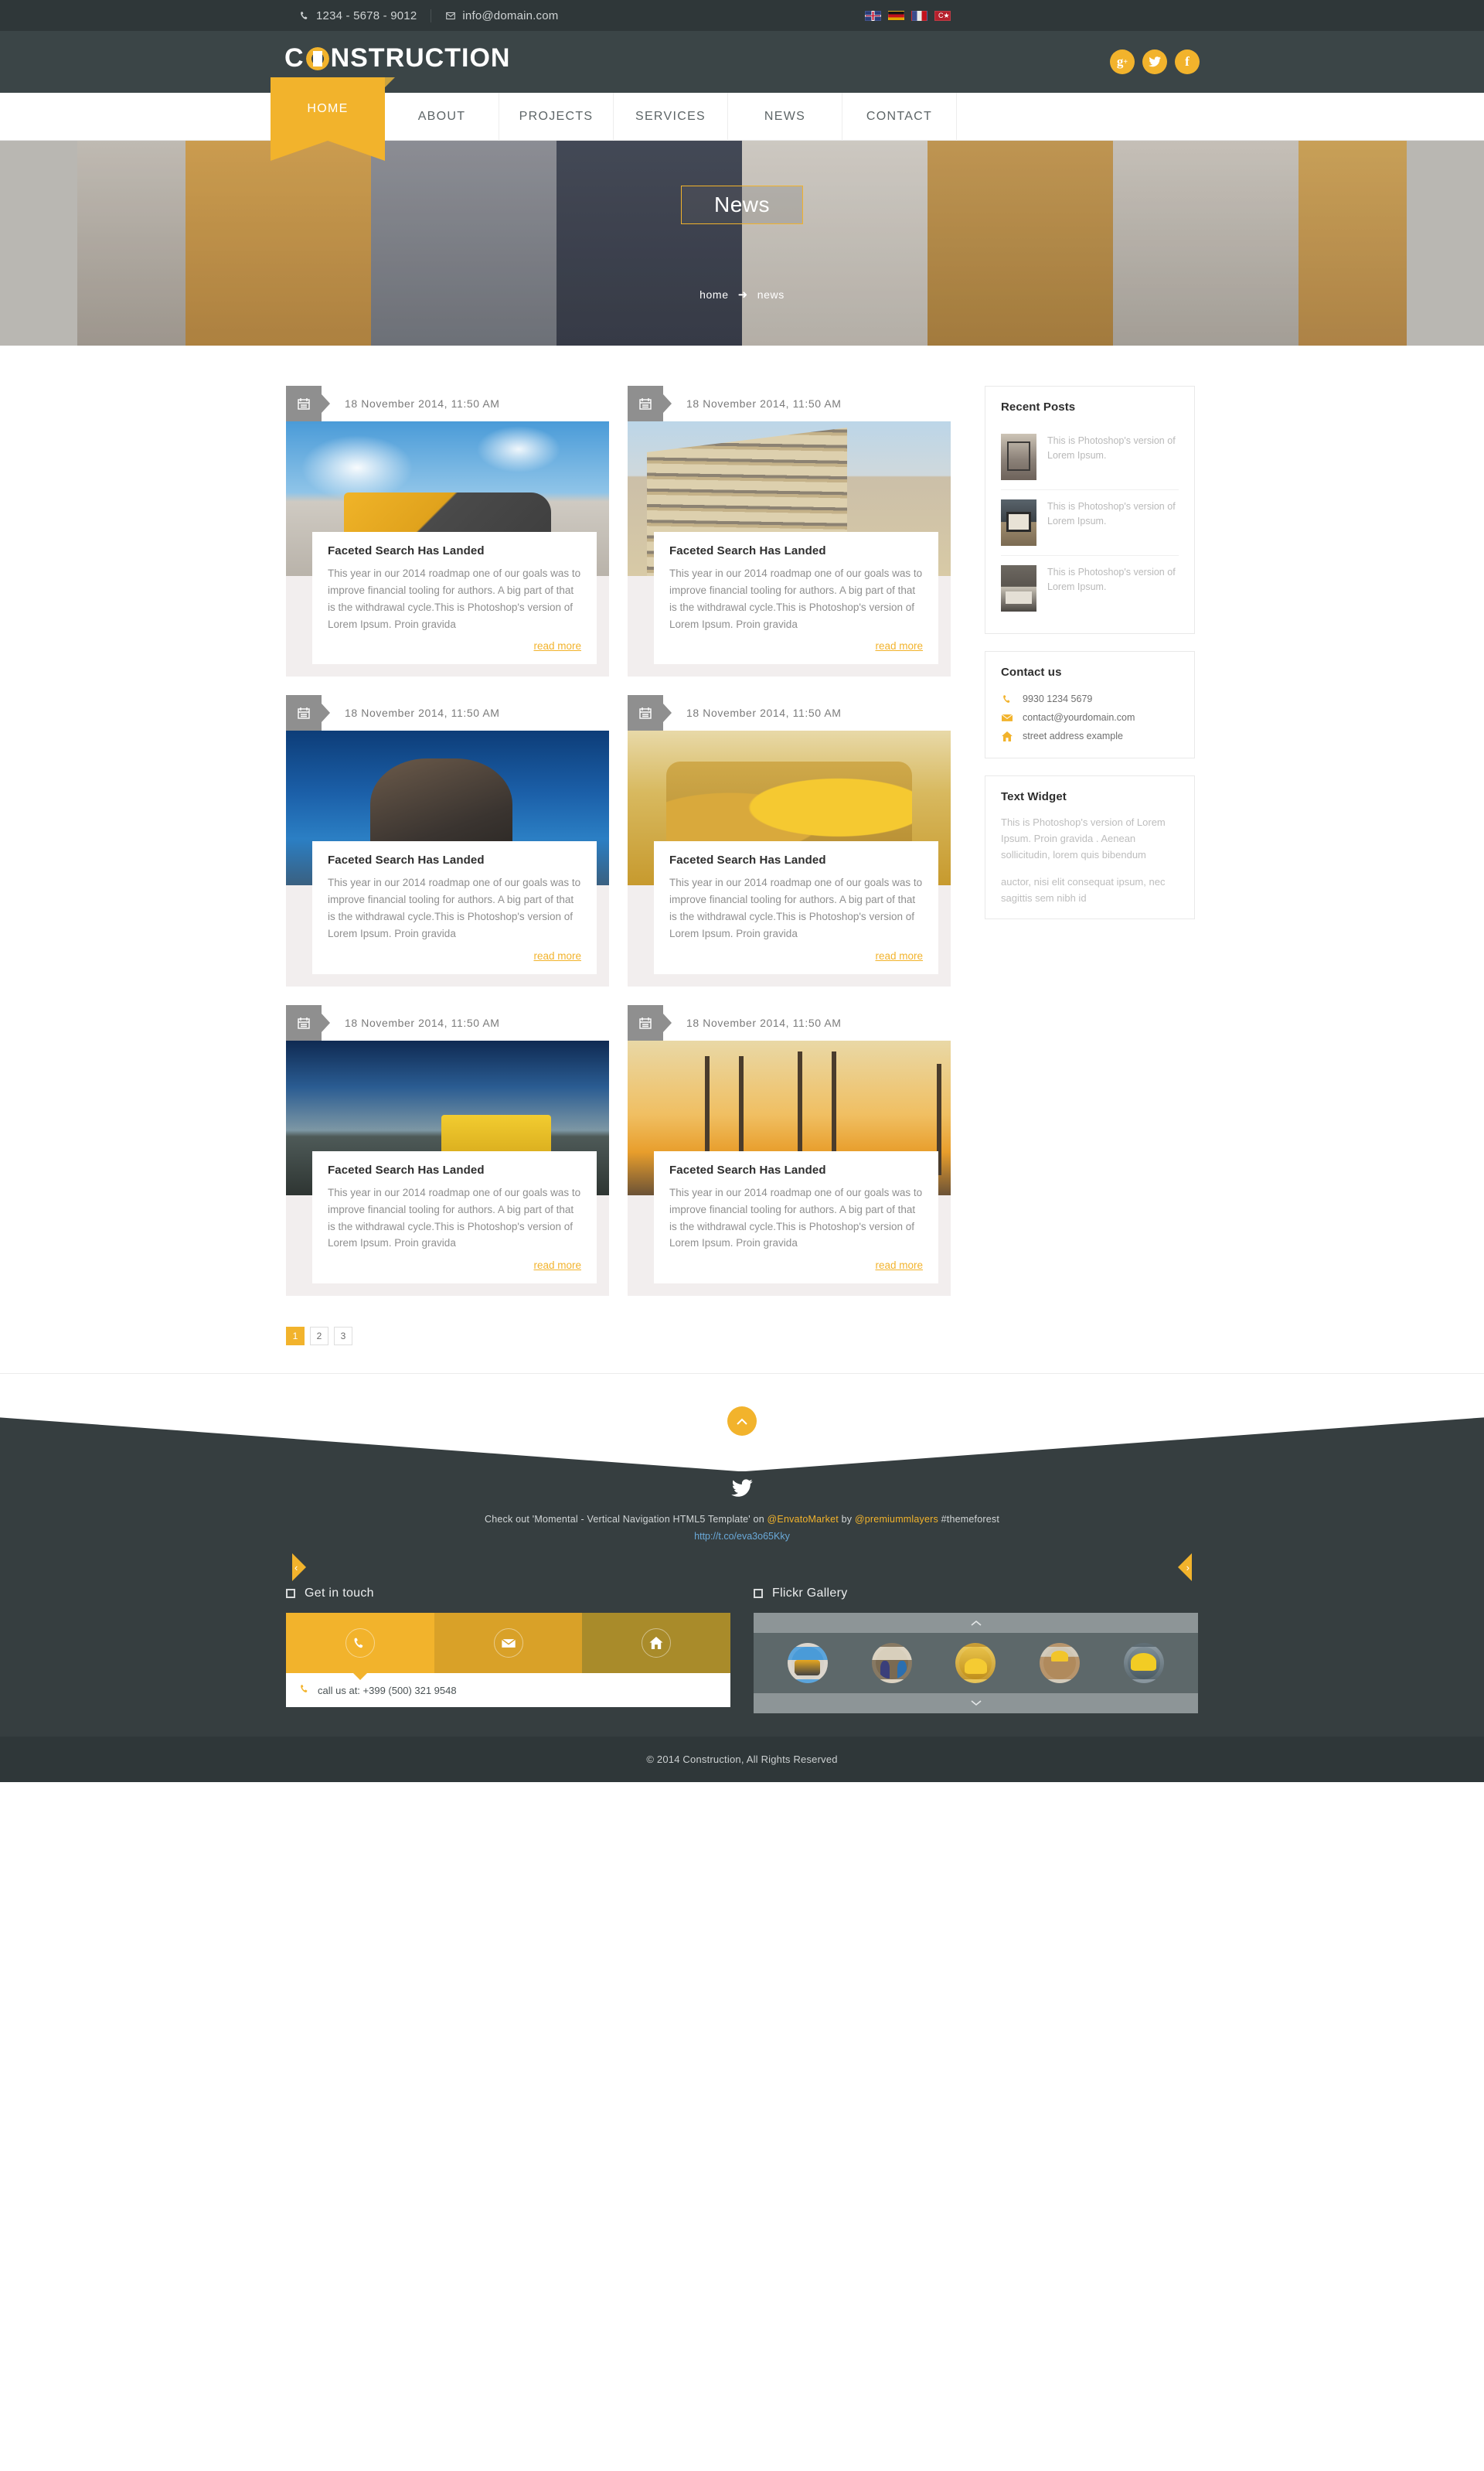 This screenshot has height=2471, width=1484. What do you see at coordinates (333, 119) in the screenshot?
I see `nav-item-home: HOME` at bounding box center [333, 119].